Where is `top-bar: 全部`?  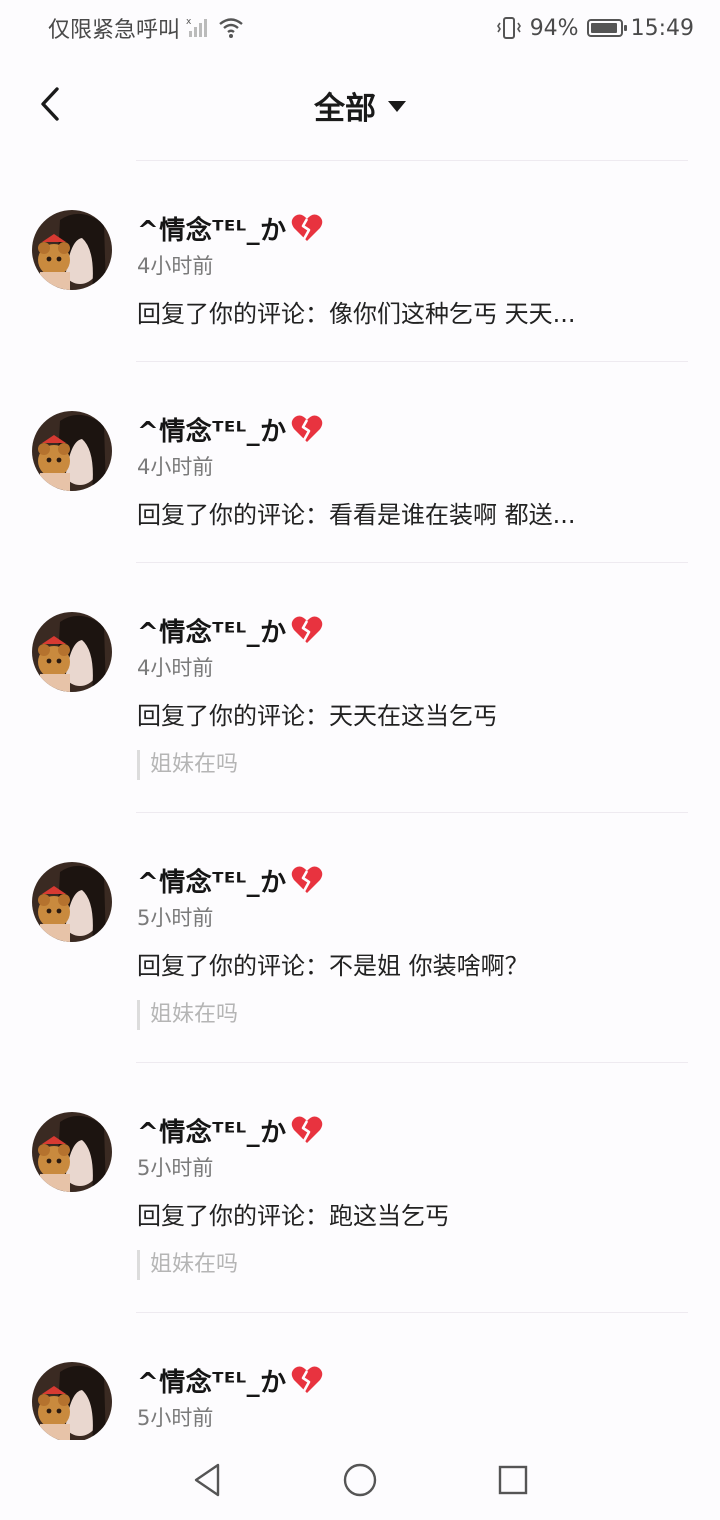 top-bar: 全部 is located at coordinates (360, 105).